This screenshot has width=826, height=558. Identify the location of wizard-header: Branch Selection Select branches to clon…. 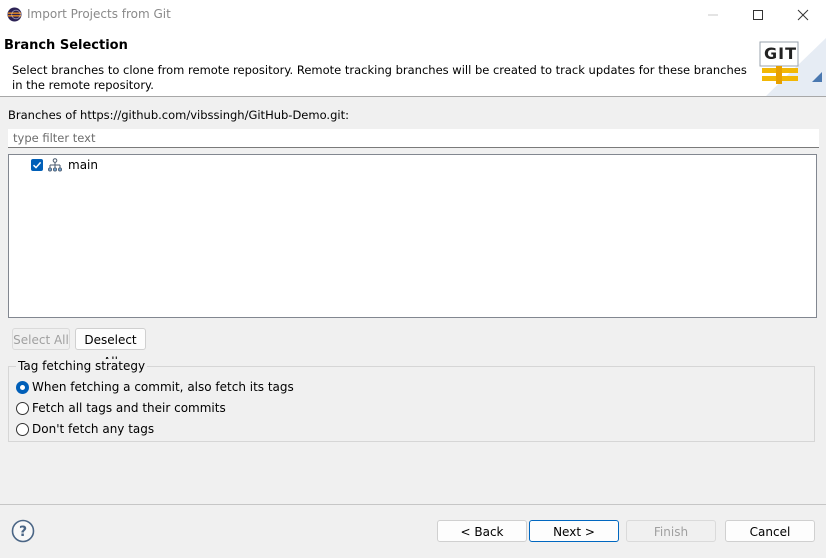
(413, 63).